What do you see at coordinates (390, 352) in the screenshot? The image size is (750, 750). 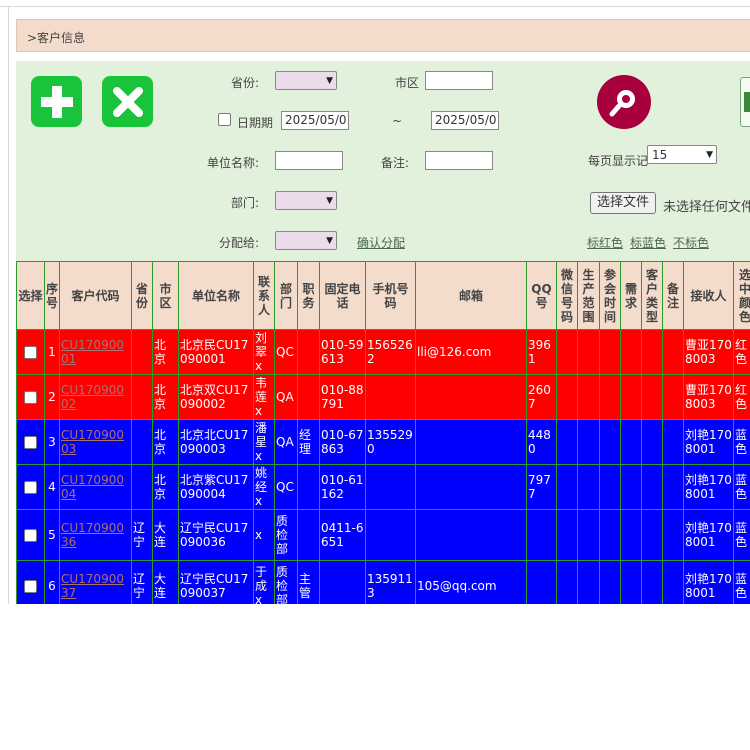 I see `mobile-cell: 1565262` at bounding box center [390, 352].